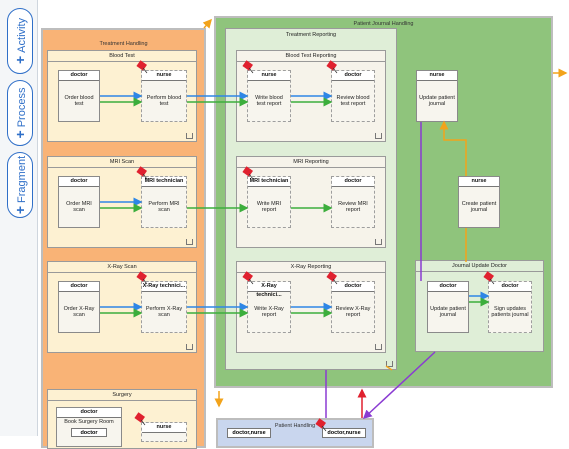 Image resolution: width=569 pixels, height=449 pixels. Describe the element at coordinates (399, 385) in the screenshot. I see `flow-purple` at that location.